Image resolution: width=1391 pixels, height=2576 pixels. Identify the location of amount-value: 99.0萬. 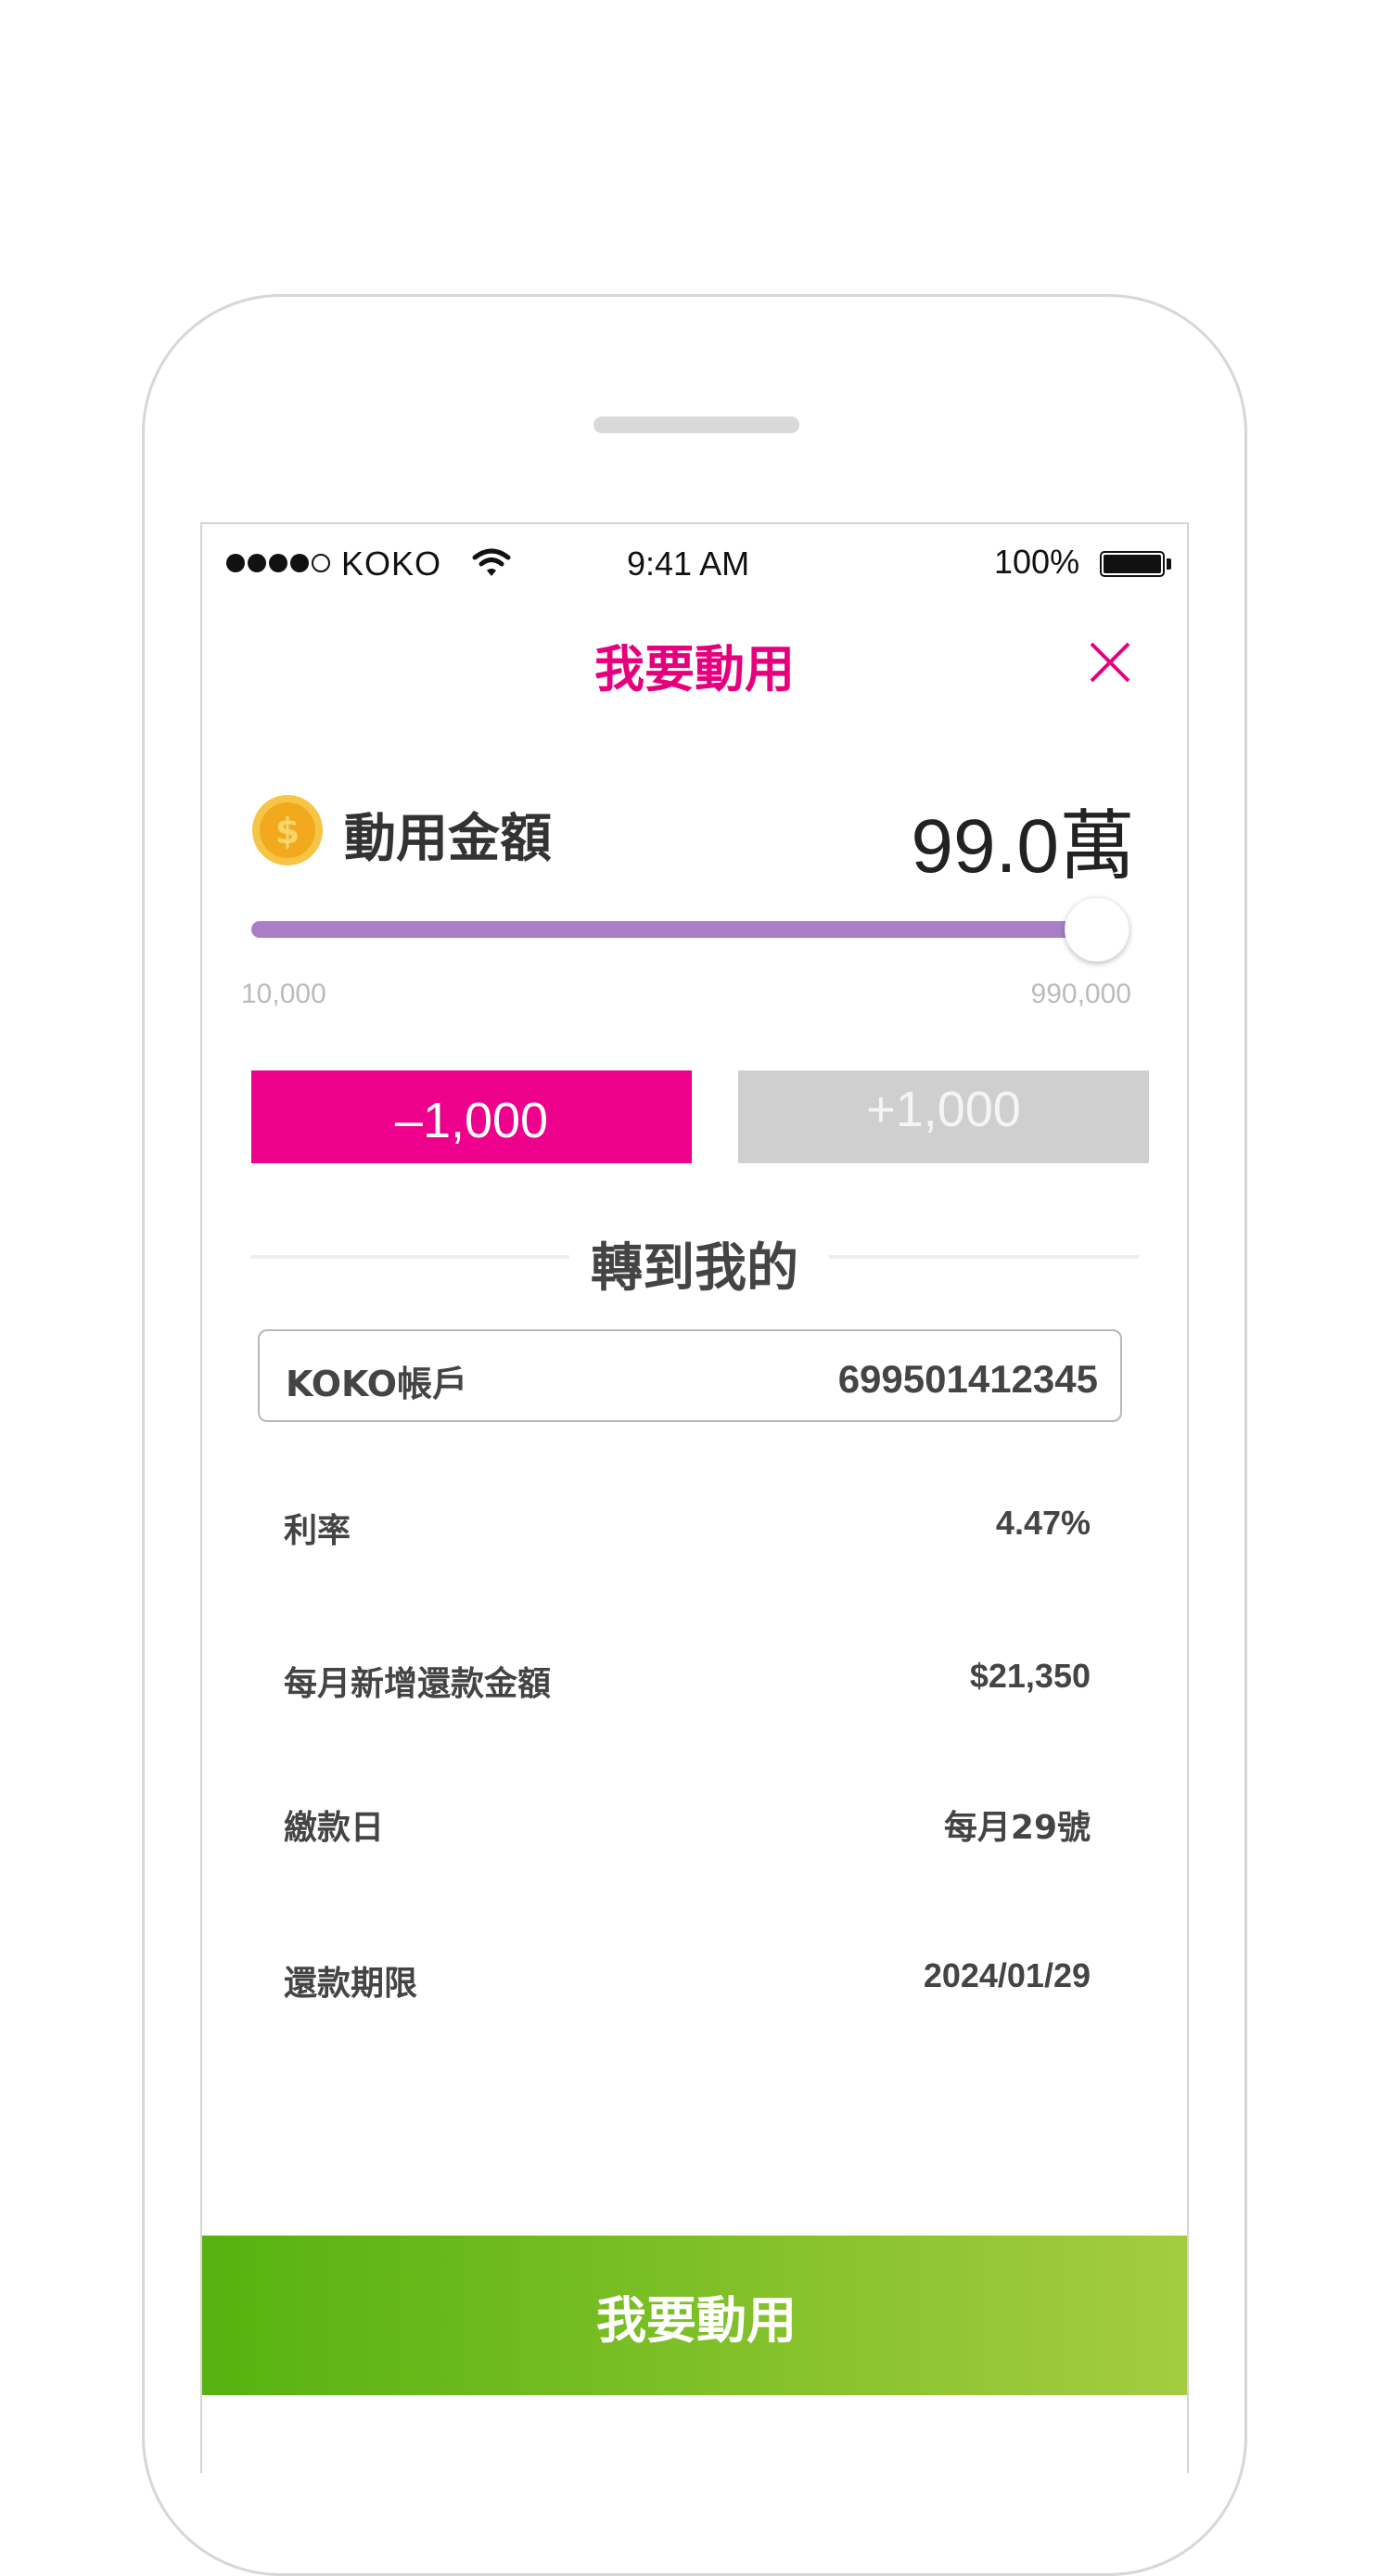
(1023, 846).